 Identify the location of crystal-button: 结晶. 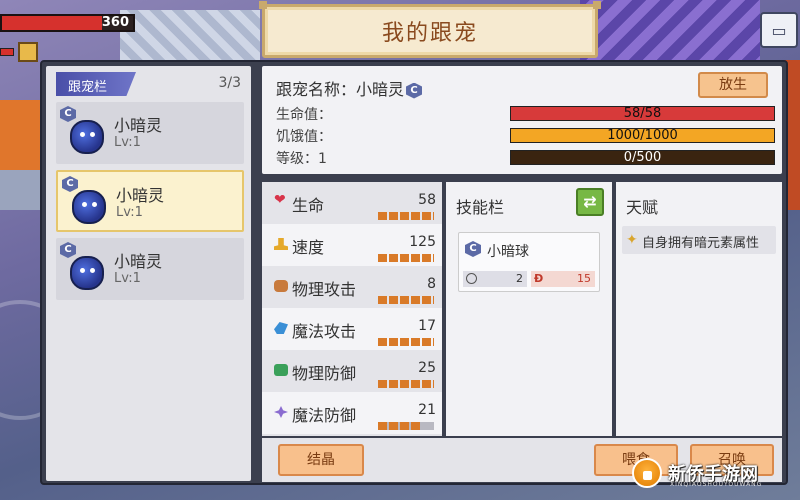
(321, 460).